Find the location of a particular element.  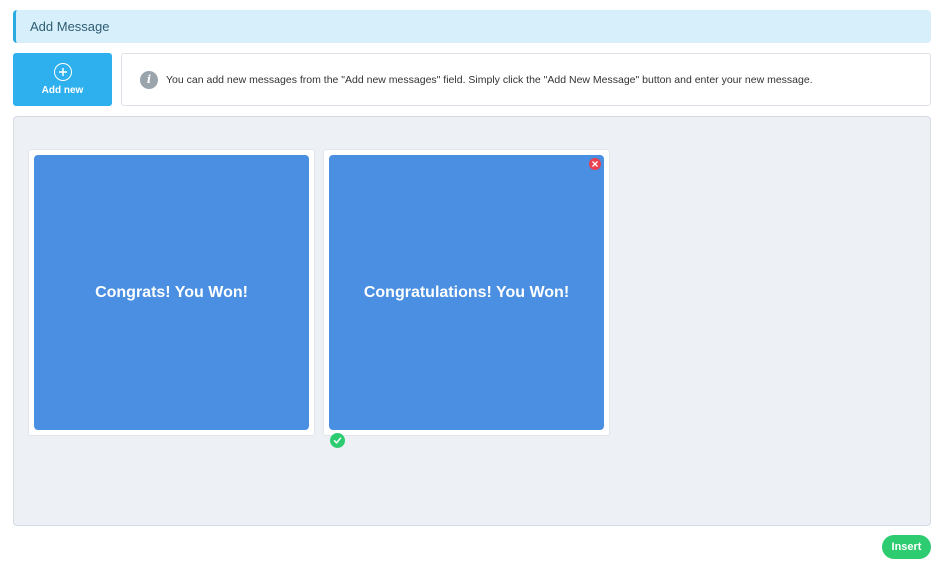

add-new-label: Add new is located at coordinates (62, 90).